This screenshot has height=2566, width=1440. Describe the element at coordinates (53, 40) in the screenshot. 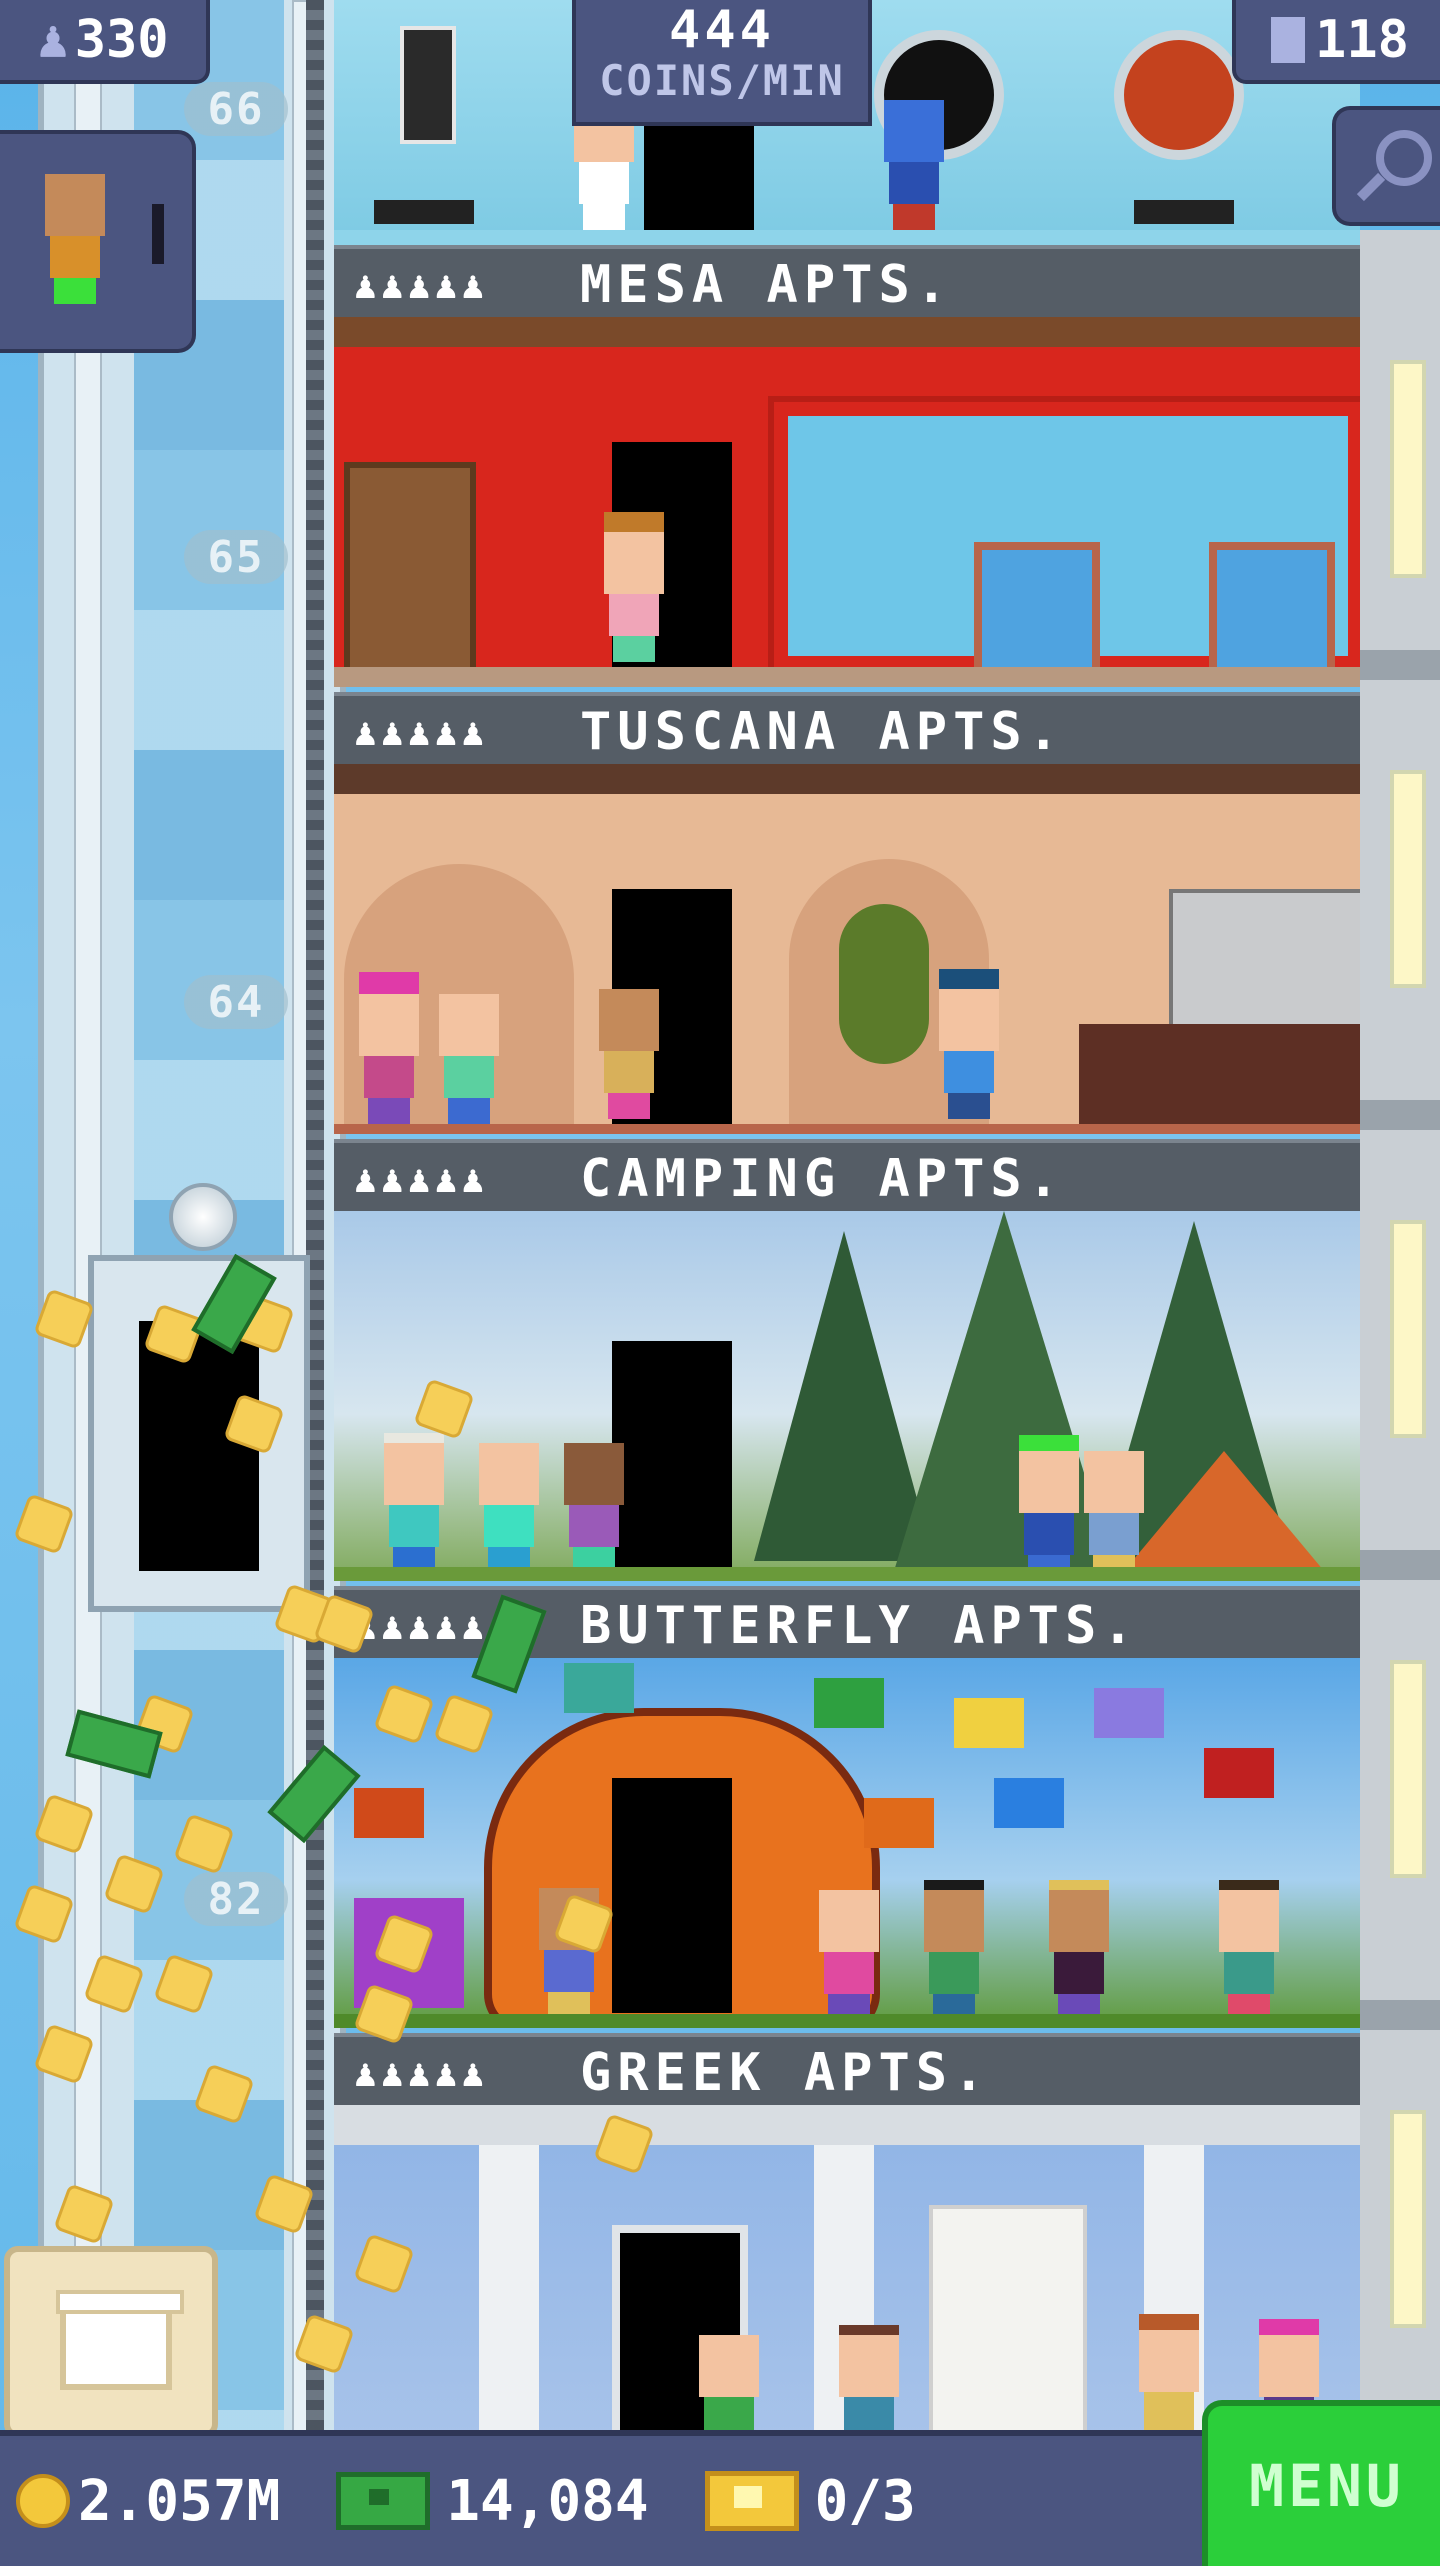

I see `population-icon: ♟` at that location.